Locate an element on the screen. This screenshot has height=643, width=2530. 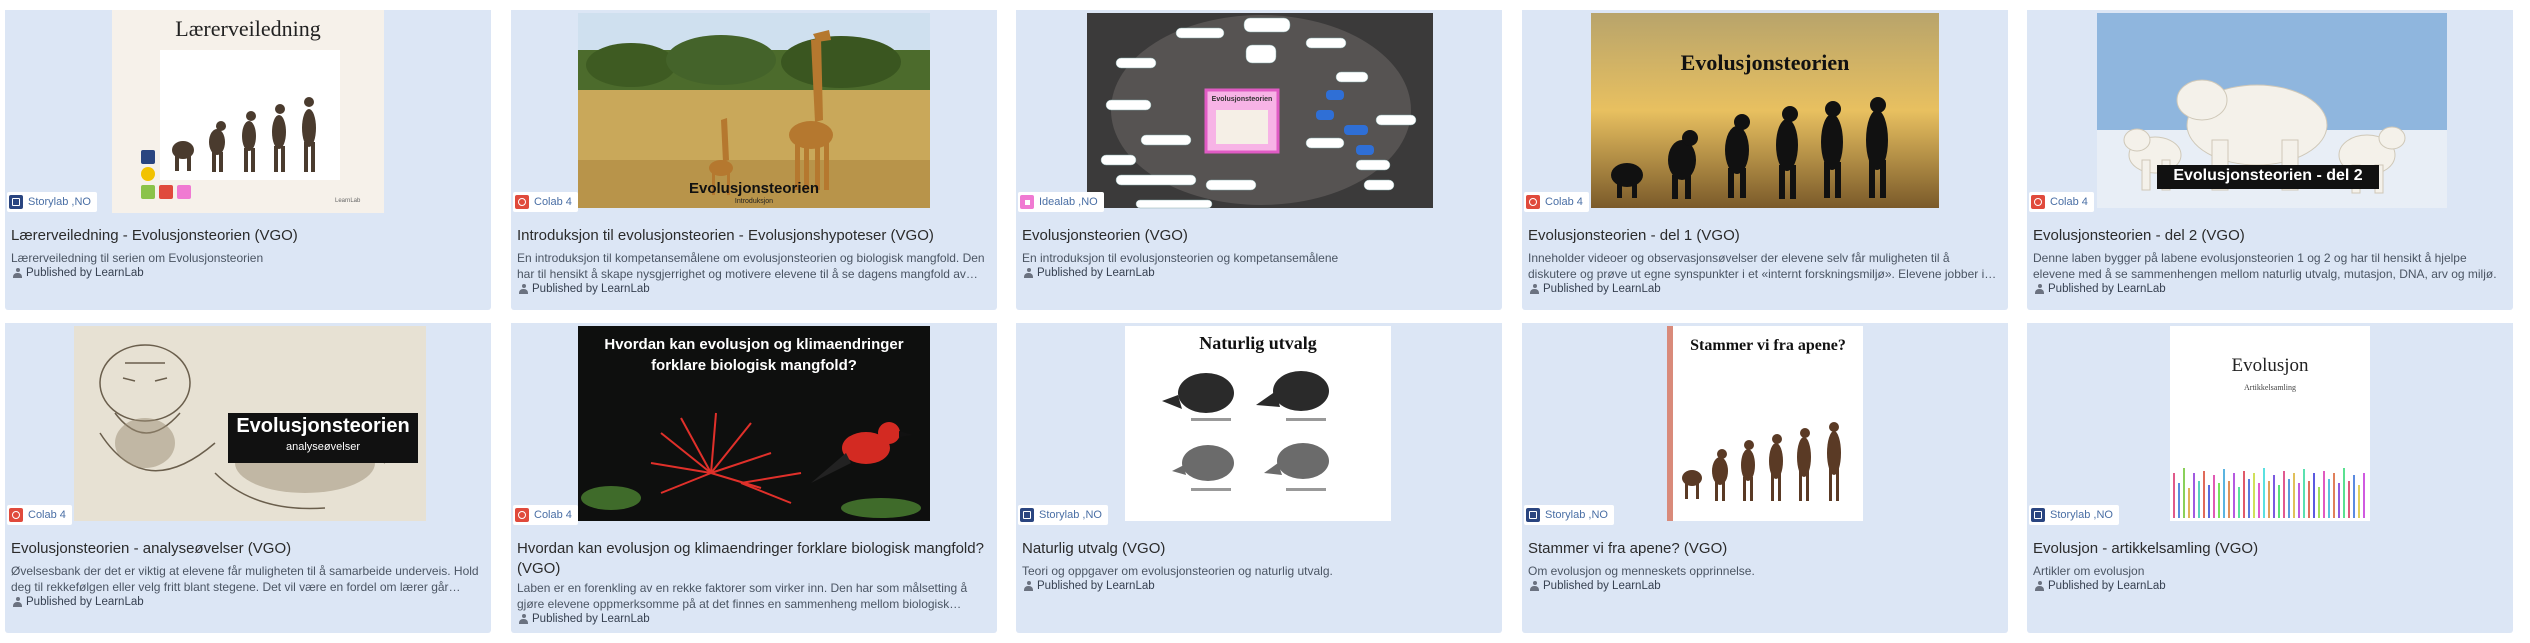
card-title: Evolusjon - artikkelsamling (VGO) is located at coordinates (2269, 549).